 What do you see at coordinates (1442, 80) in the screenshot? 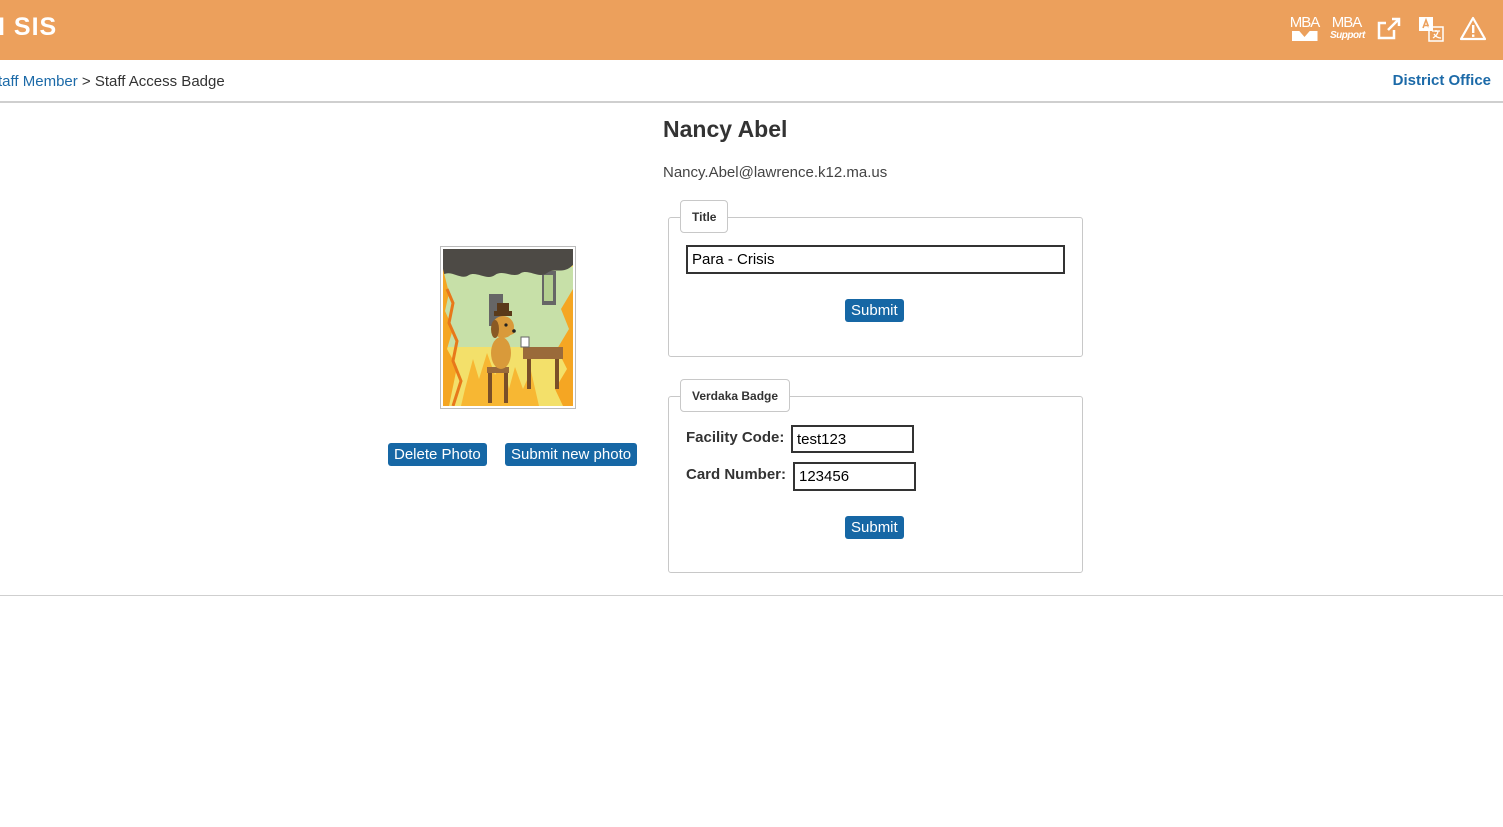
I see `district-office-link: District Office` at bounding box center [1442, 80].